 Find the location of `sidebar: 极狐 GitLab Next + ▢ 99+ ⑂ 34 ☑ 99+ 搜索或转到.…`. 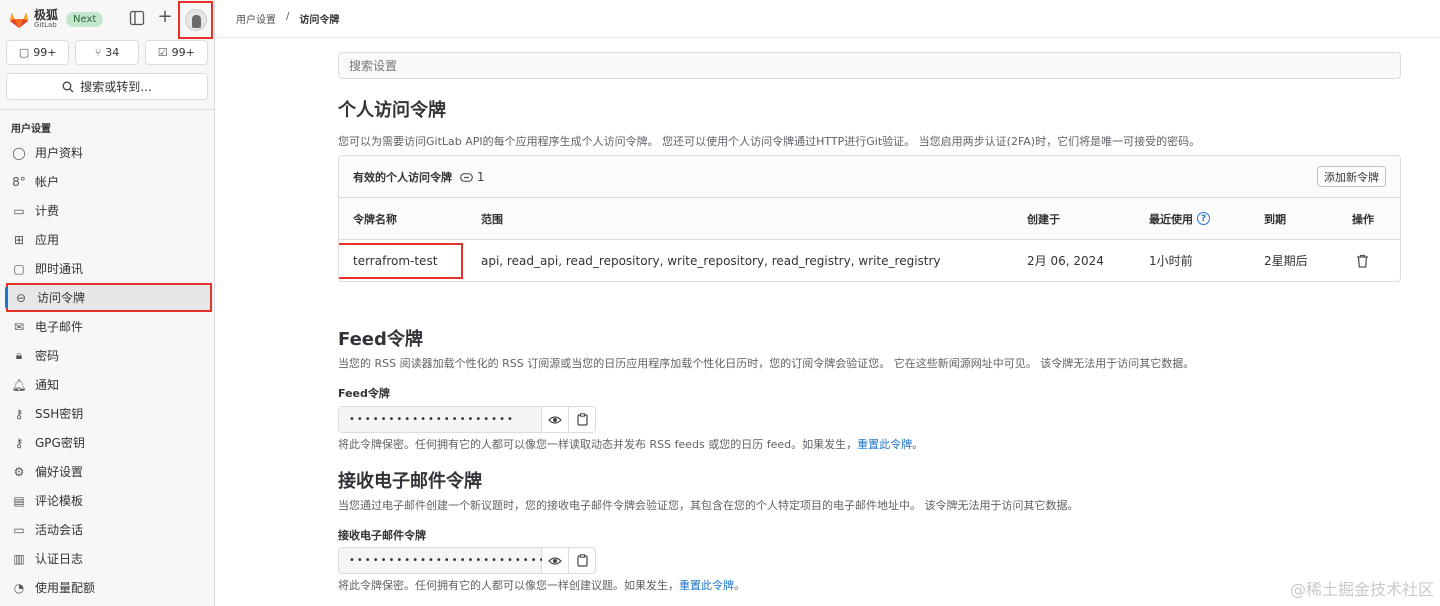

sidebar: 极狐 GitLab Next + ▢ 99+ ⑂ 34 ☑ 99+ 搜索或转到.… is located at coordinates (107, 303).